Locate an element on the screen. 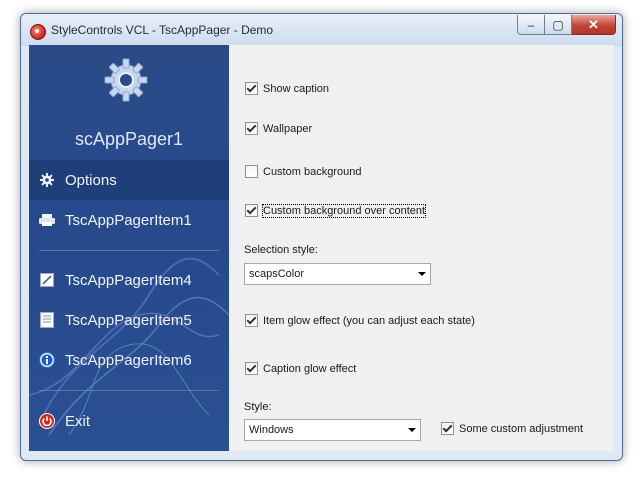 This screenshot has height=477, width=642. selection-style-label: Selection style: is located at coordinates (281, 250).